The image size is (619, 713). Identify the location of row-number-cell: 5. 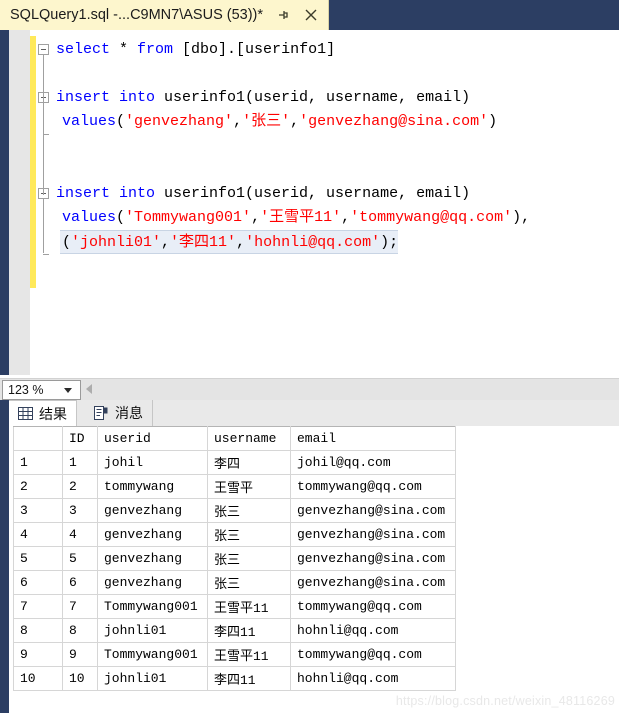
(38, 558).